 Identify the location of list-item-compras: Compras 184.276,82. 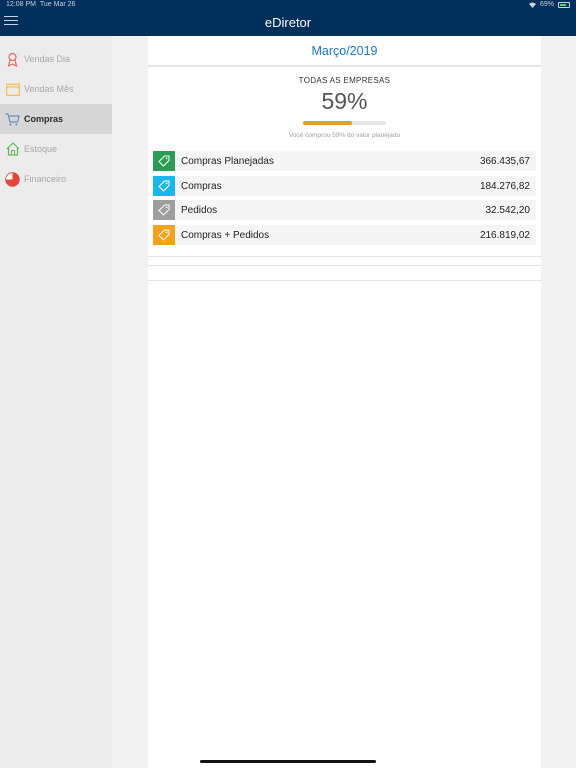
(344, 186).